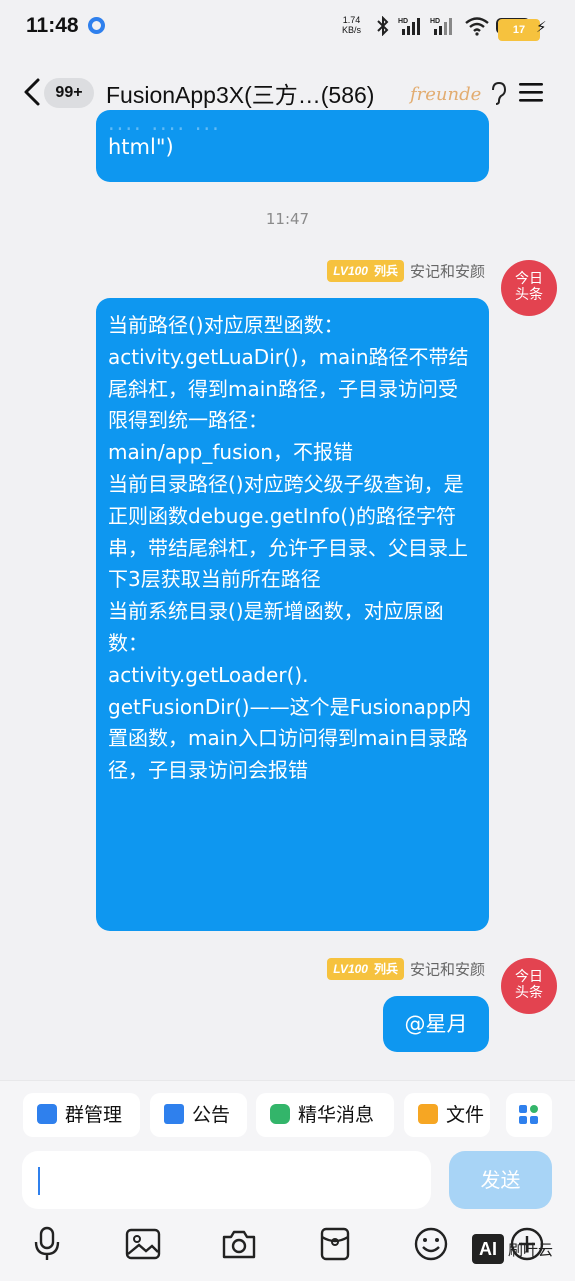  What do you see at coordinates (428, 1114) in the screenshot?
I see `folder-icon` at bounding box center [428, 1114].